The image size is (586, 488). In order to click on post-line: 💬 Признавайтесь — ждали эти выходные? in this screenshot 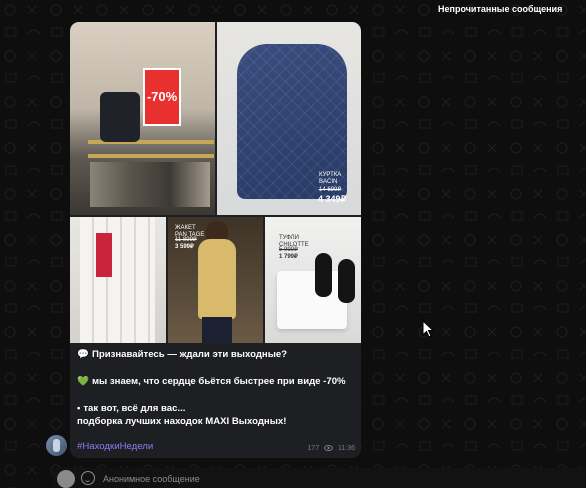, I will do `click(182, 354)`.